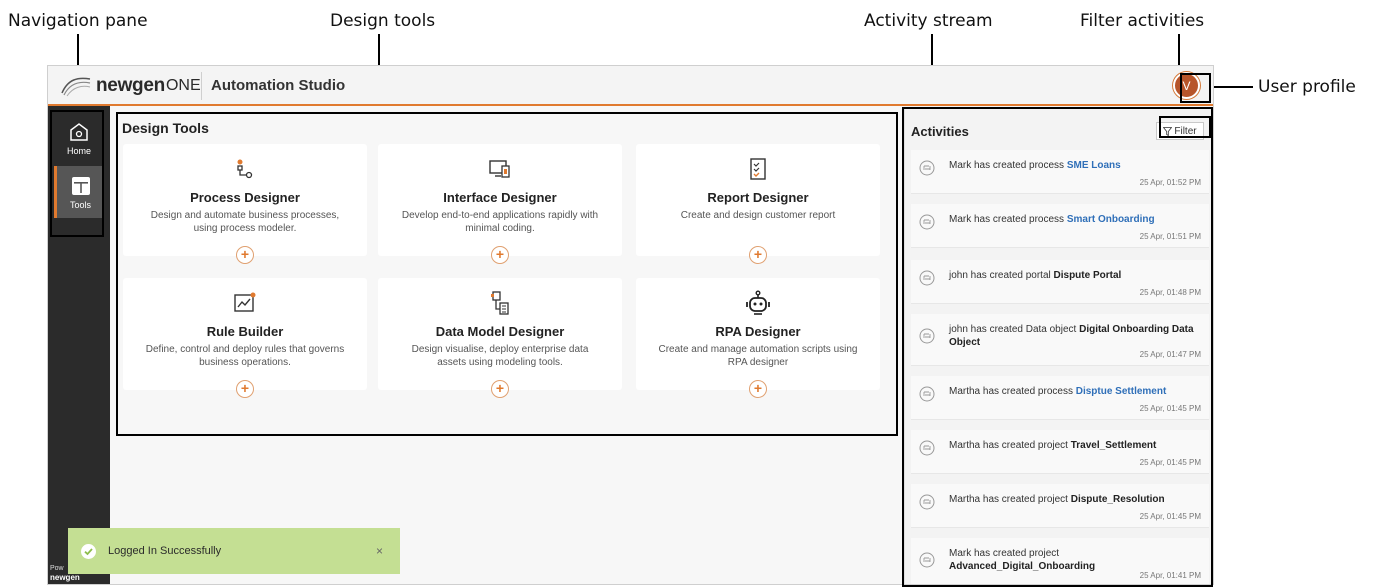 Image resolution: width=1376 pixels, height=588 pixels. I want to click on logo-text-bold: newgen, so click(130, 85).